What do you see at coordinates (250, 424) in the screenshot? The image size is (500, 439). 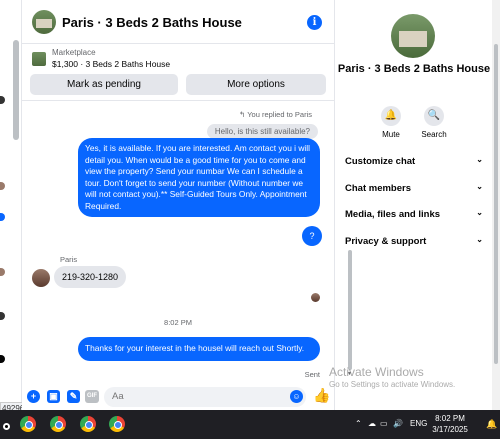 I see `taskbar: ⌃ ☁ ▭ 🔊 ENG 8:02 PM 3/17/2025 🔔` at bounding box center [250, 424].